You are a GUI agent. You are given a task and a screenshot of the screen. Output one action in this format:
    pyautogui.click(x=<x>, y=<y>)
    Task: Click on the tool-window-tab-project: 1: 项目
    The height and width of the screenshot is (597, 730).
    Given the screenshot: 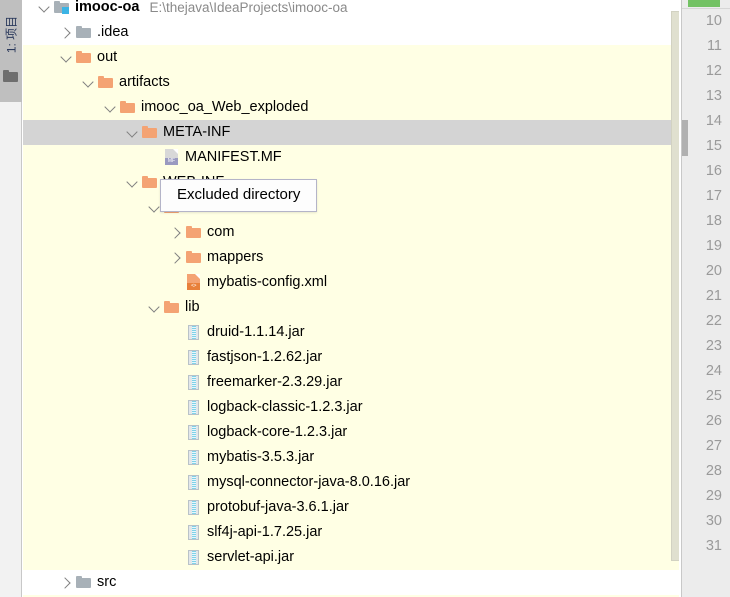 What is the action you would take?
    pyautogui.click(x=11, y=51)
    